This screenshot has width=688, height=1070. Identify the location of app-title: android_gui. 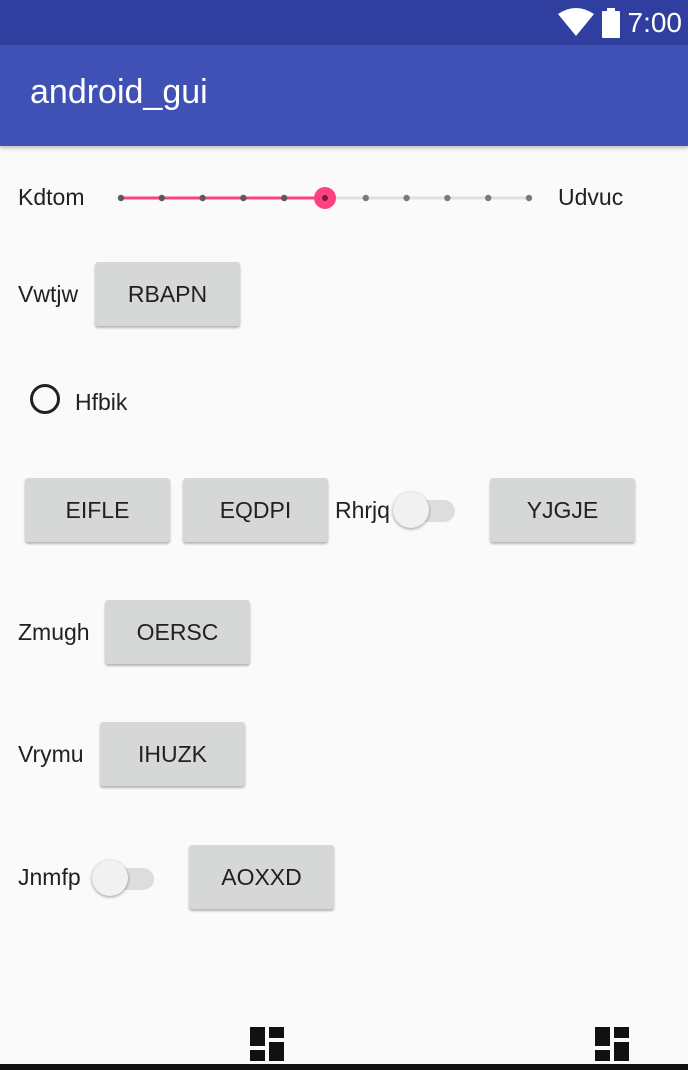
(119, 92).